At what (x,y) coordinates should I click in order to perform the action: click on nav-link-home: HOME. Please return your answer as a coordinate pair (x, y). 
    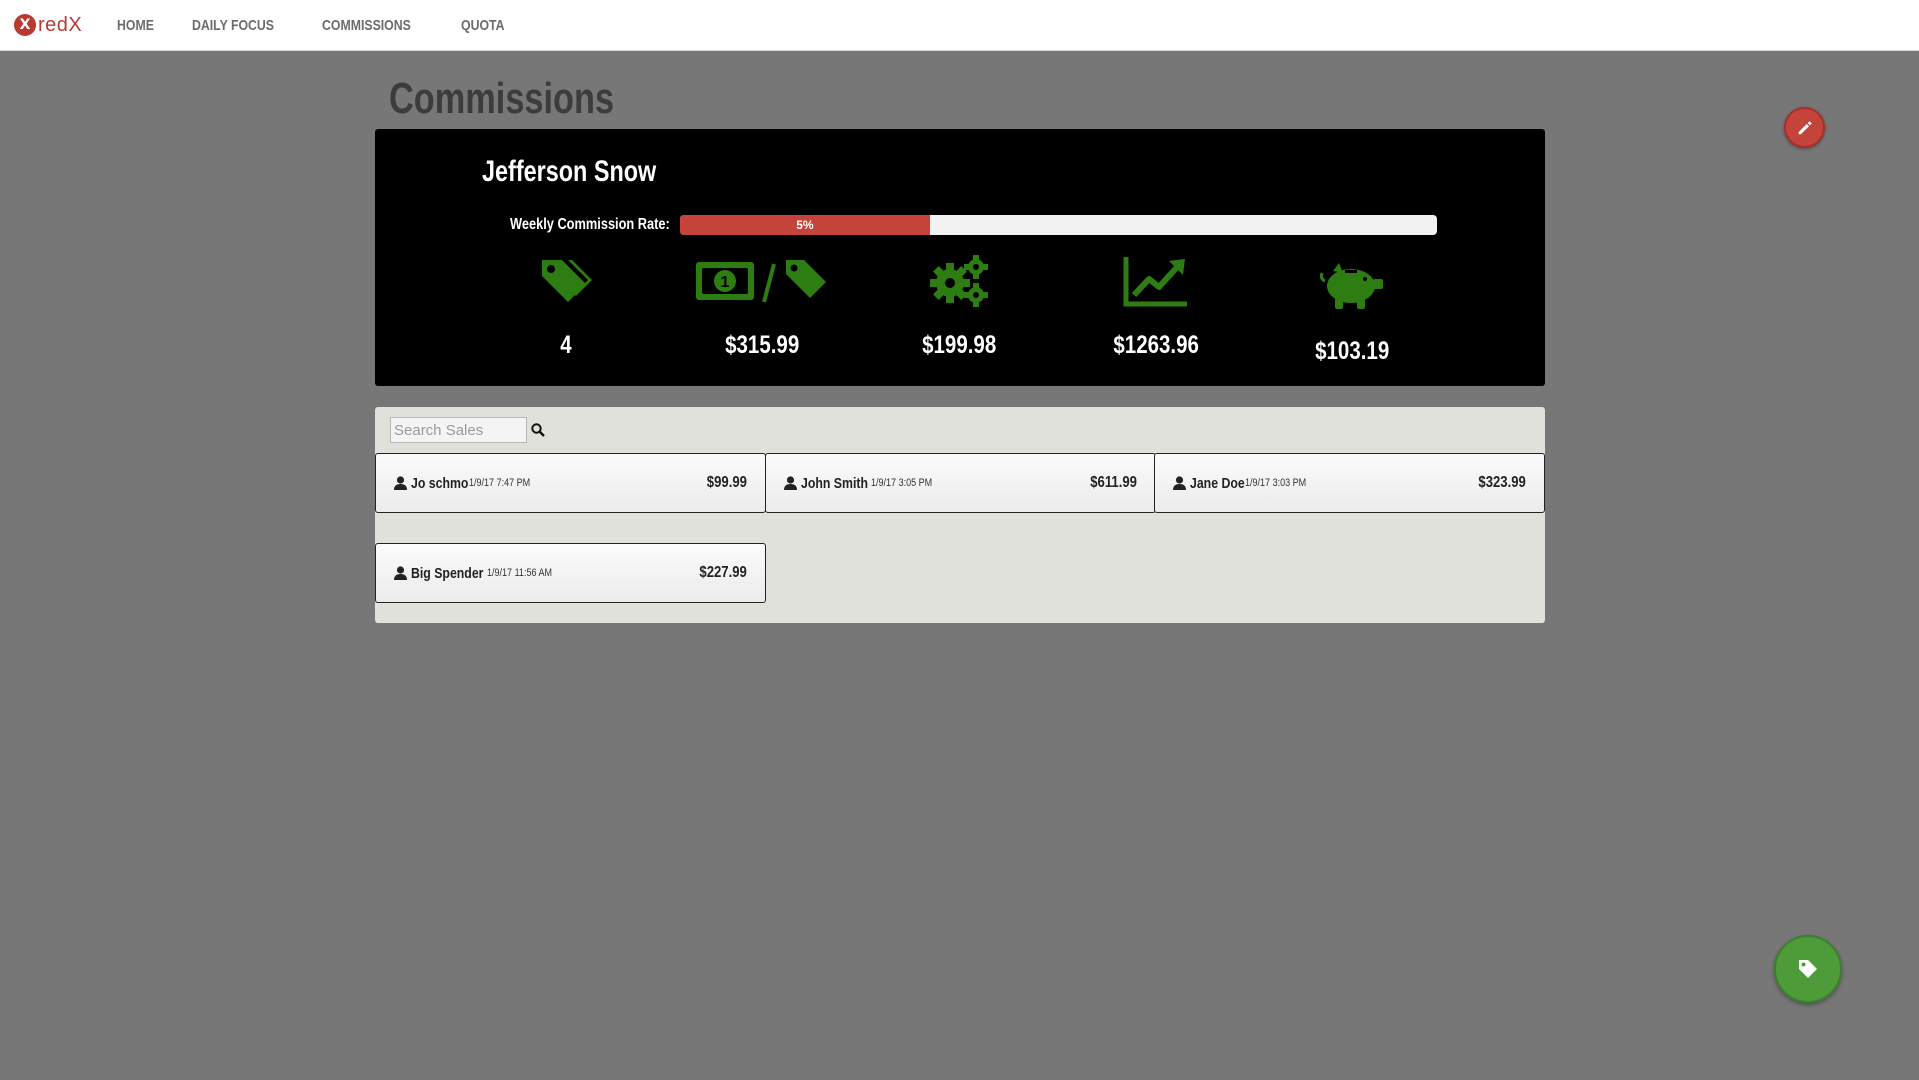
    Looking at the image, I should click on (135, 25).